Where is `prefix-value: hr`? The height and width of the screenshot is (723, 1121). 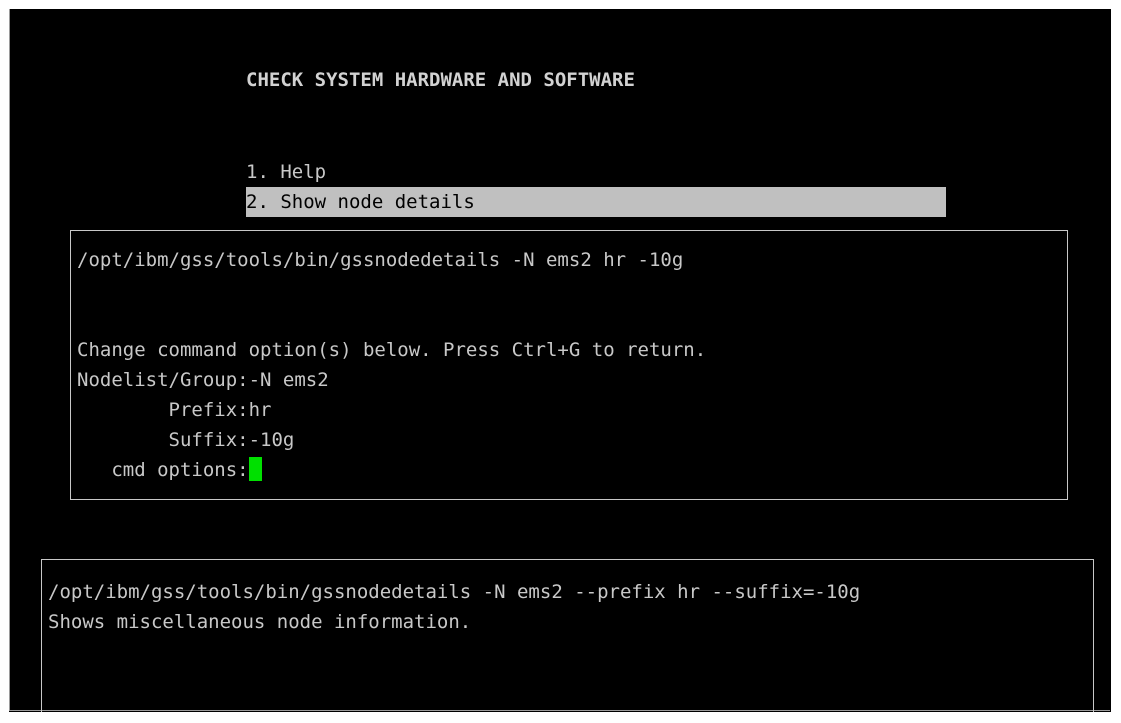 prefix-value: hr is located at coordinates (260, 410).